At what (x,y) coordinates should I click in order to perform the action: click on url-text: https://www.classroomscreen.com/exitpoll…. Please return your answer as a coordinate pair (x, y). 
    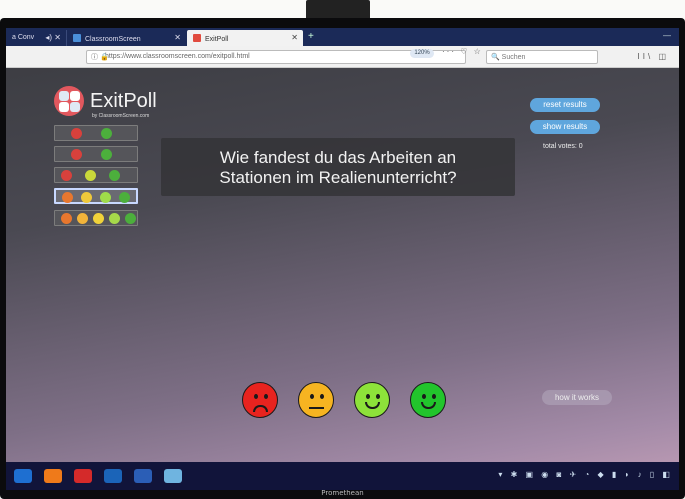
    Looking at the image, I should click on (177, 56).